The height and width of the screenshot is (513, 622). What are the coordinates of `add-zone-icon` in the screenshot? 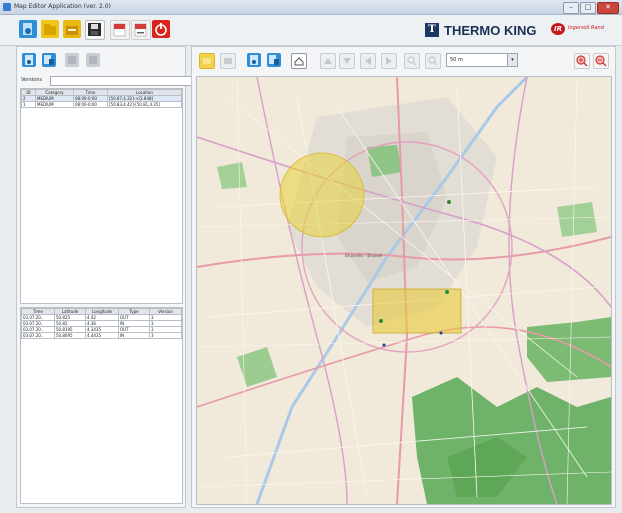 It's located at (29, 60).